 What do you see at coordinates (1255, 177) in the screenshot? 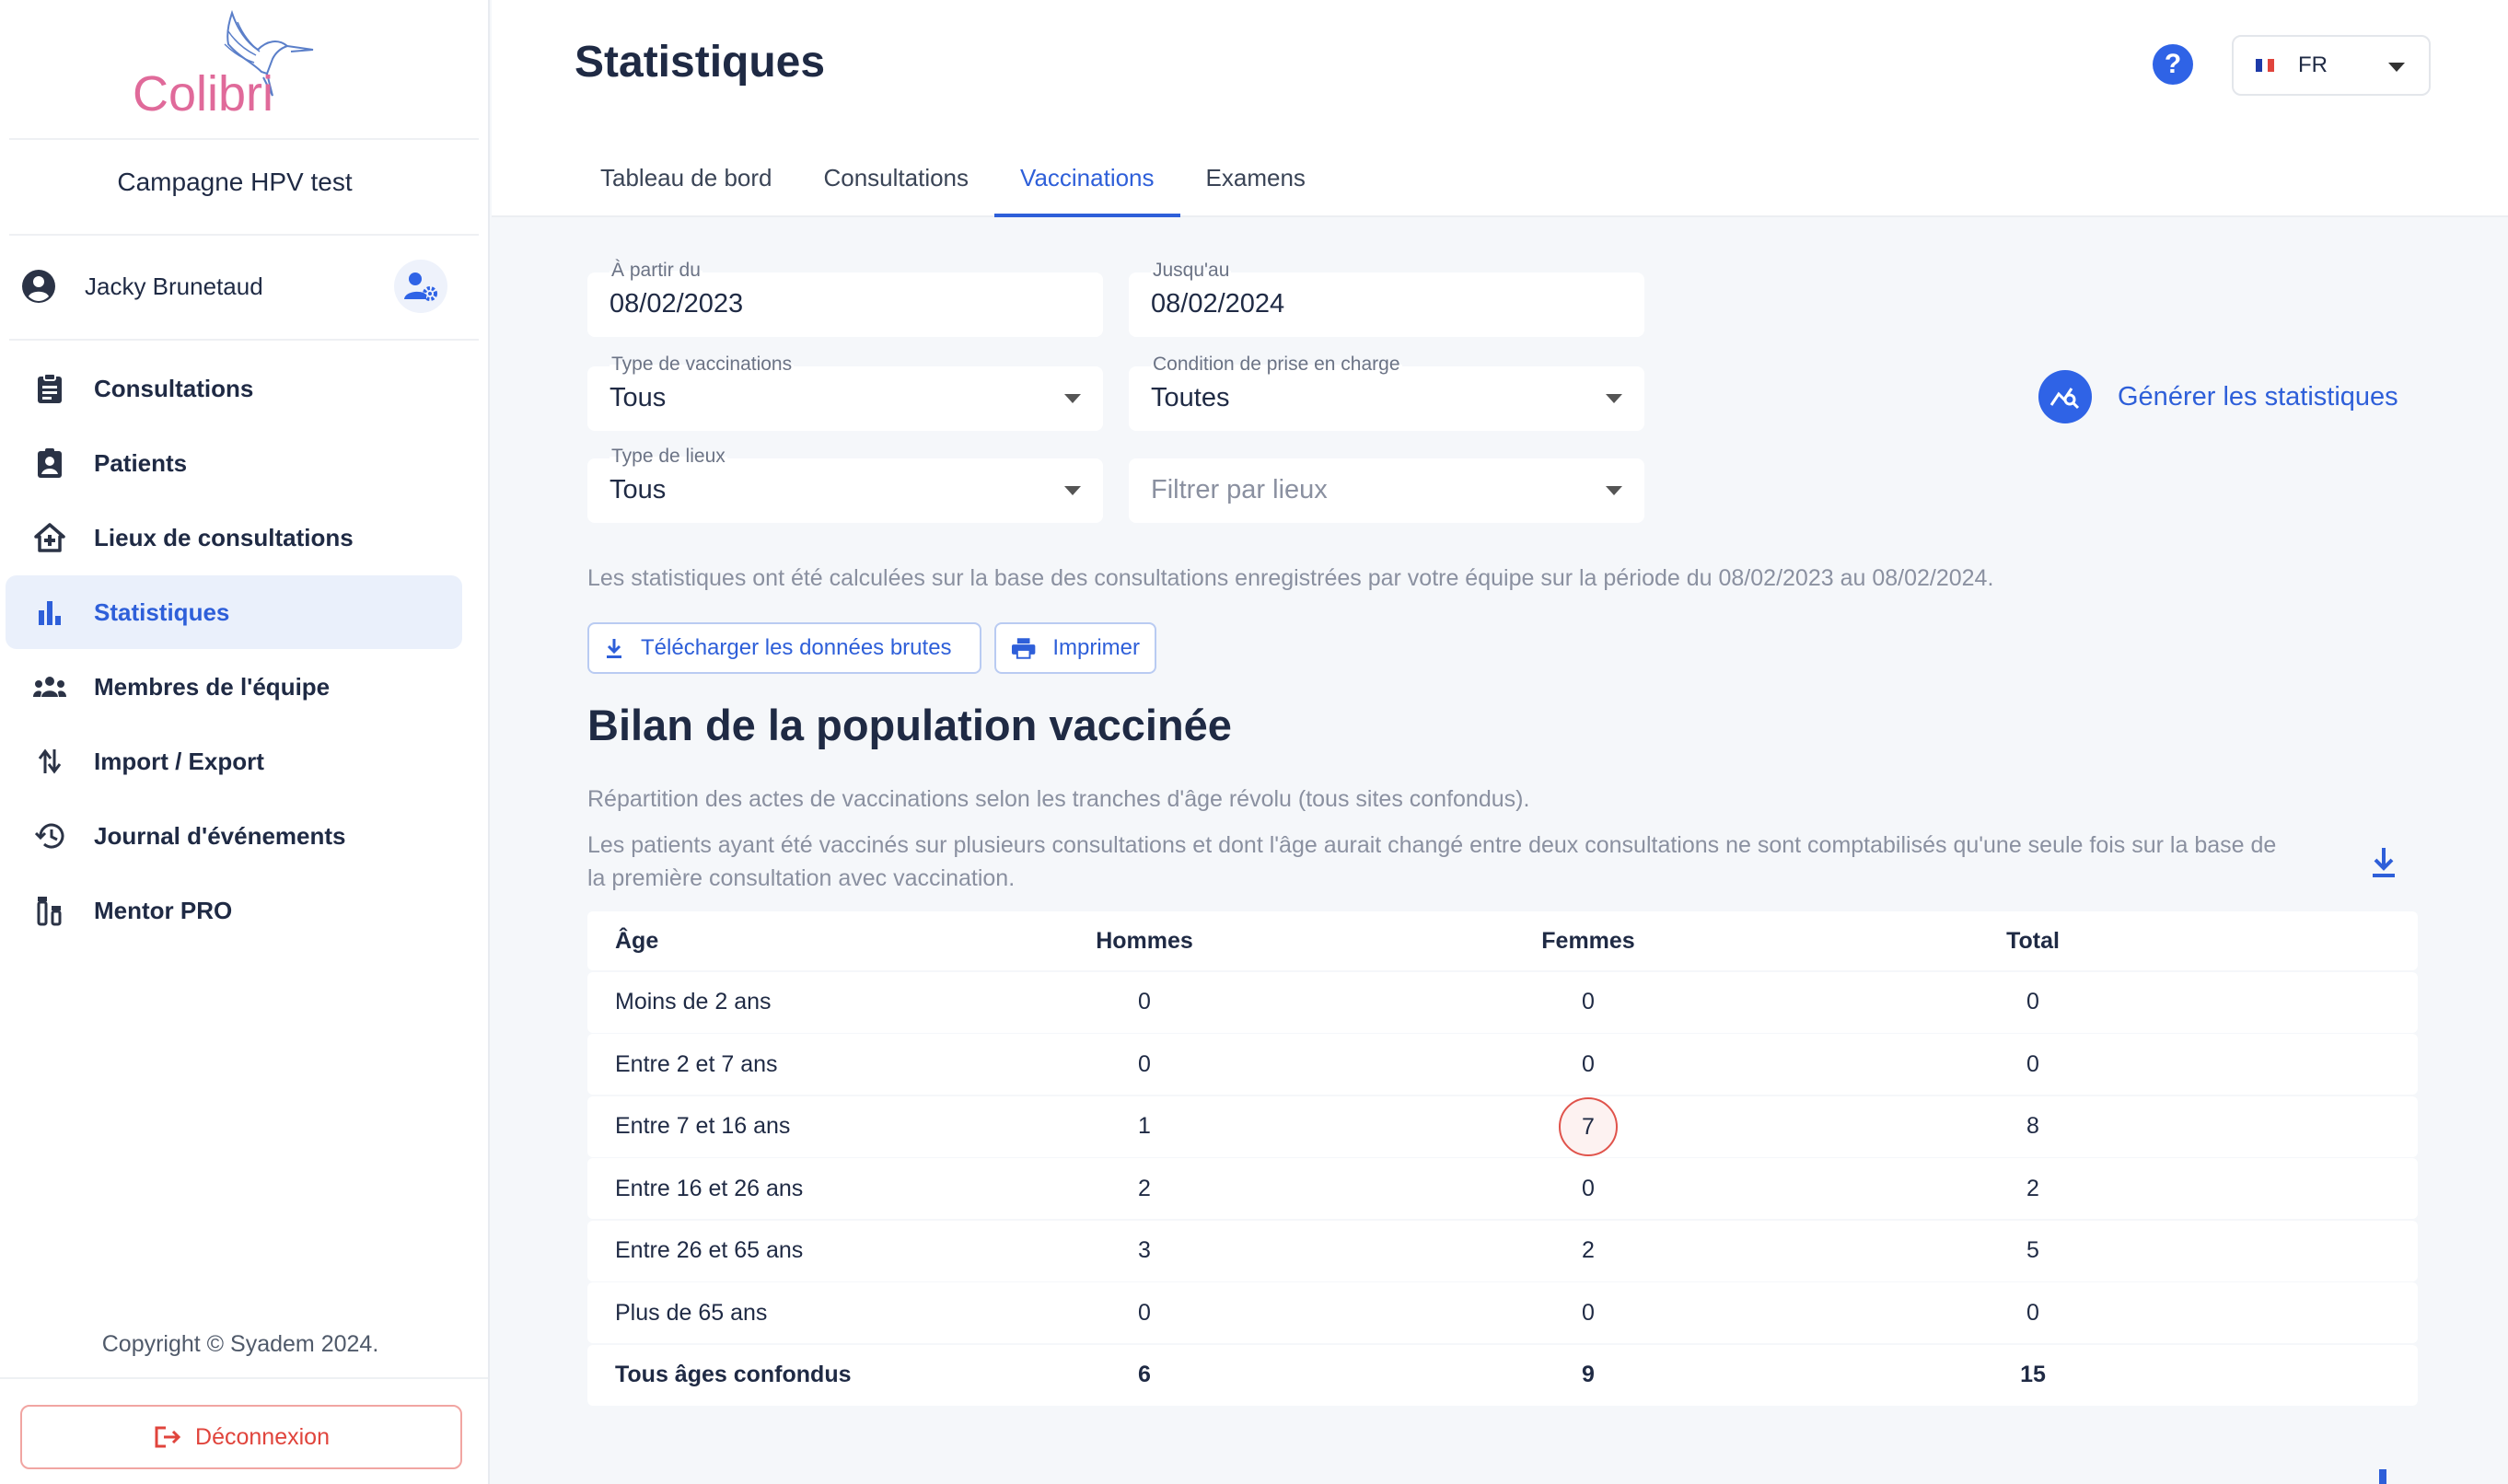
I see `tab-examens: Examens` at bounding box center [1255, 177].